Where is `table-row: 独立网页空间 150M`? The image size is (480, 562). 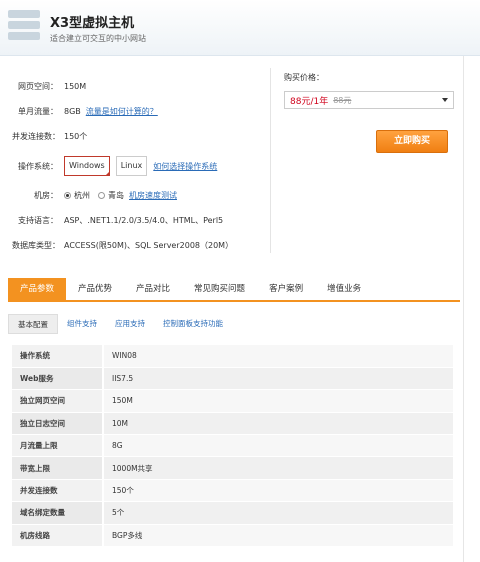 table-row: 独立网页空间 150M is located at coordinates (232, 401).